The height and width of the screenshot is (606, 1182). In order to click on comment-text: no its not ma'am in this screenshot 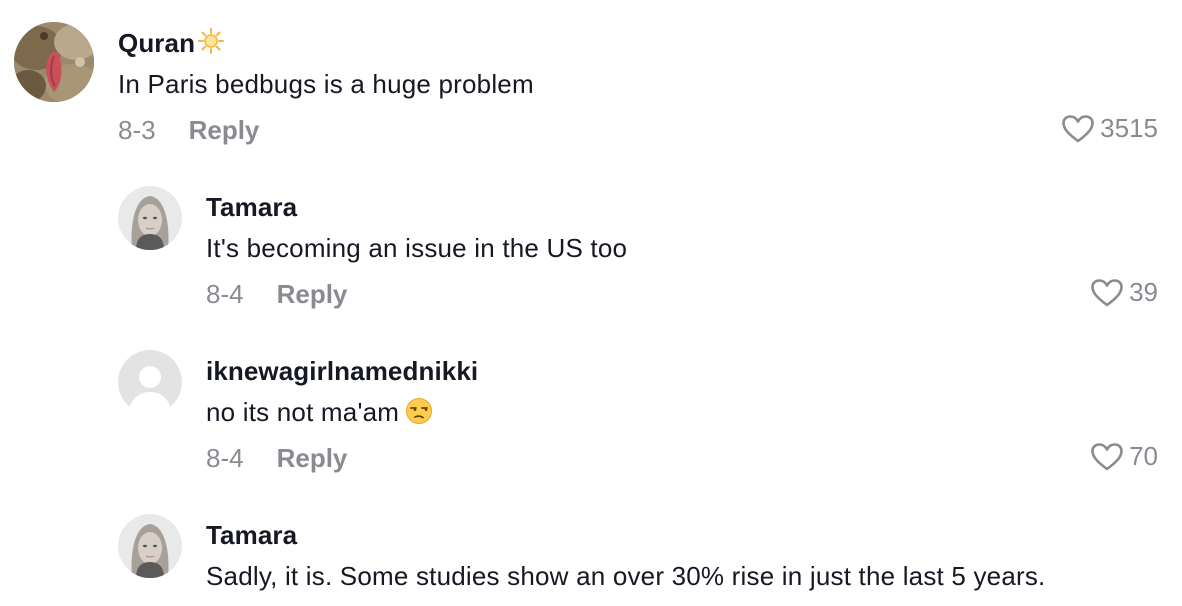, I will do `click(319, 414)`.